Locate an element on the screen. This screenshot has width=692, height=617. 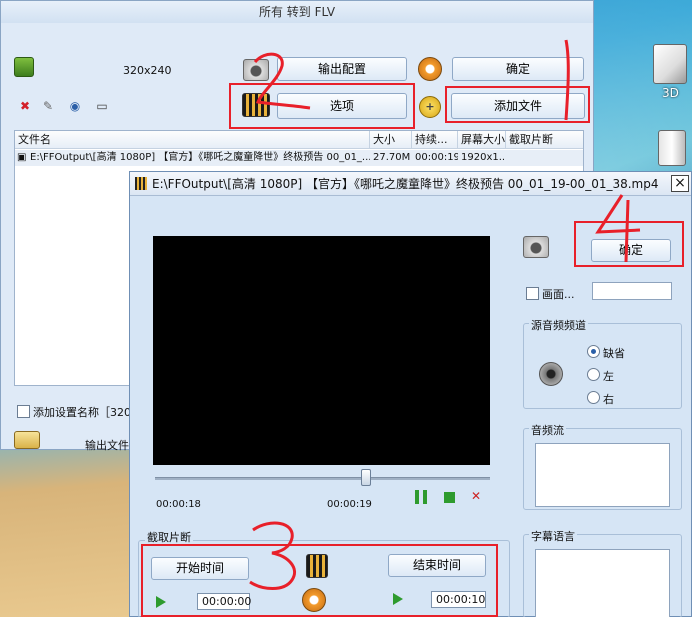
seek-bar-track is located at coordinates (322, 478).